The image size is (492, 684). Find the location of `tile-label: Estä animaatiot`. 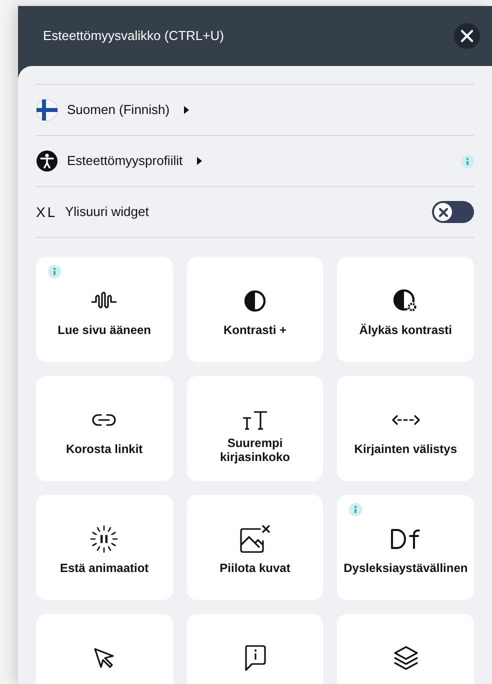

tile-label: Estä animaatiot is located at coordinates (104, 568).